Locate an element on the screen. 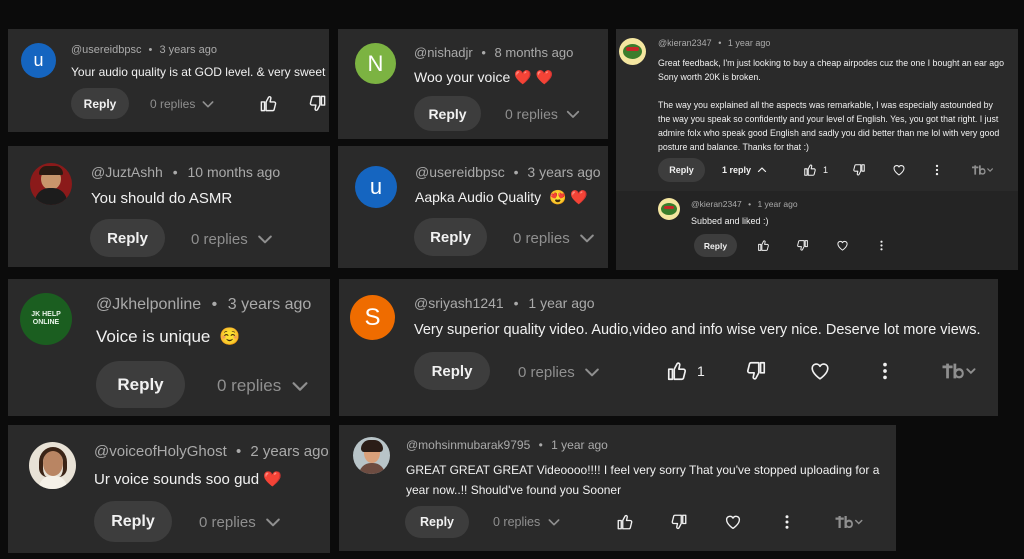 The height and width of the screenshot is (559, 1024). replies-toggle: 1 reply is located at coordinates (745, 170).